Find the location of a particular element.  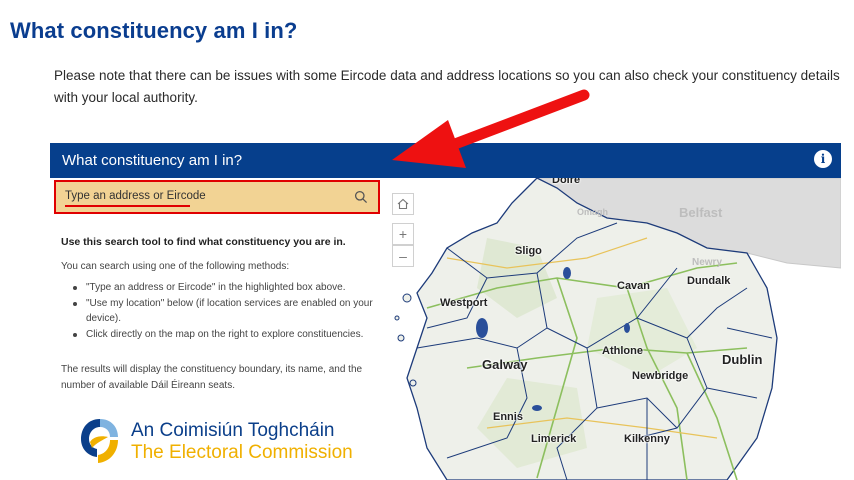

map-label-westport: Westport is located at coordinates (464, 303).